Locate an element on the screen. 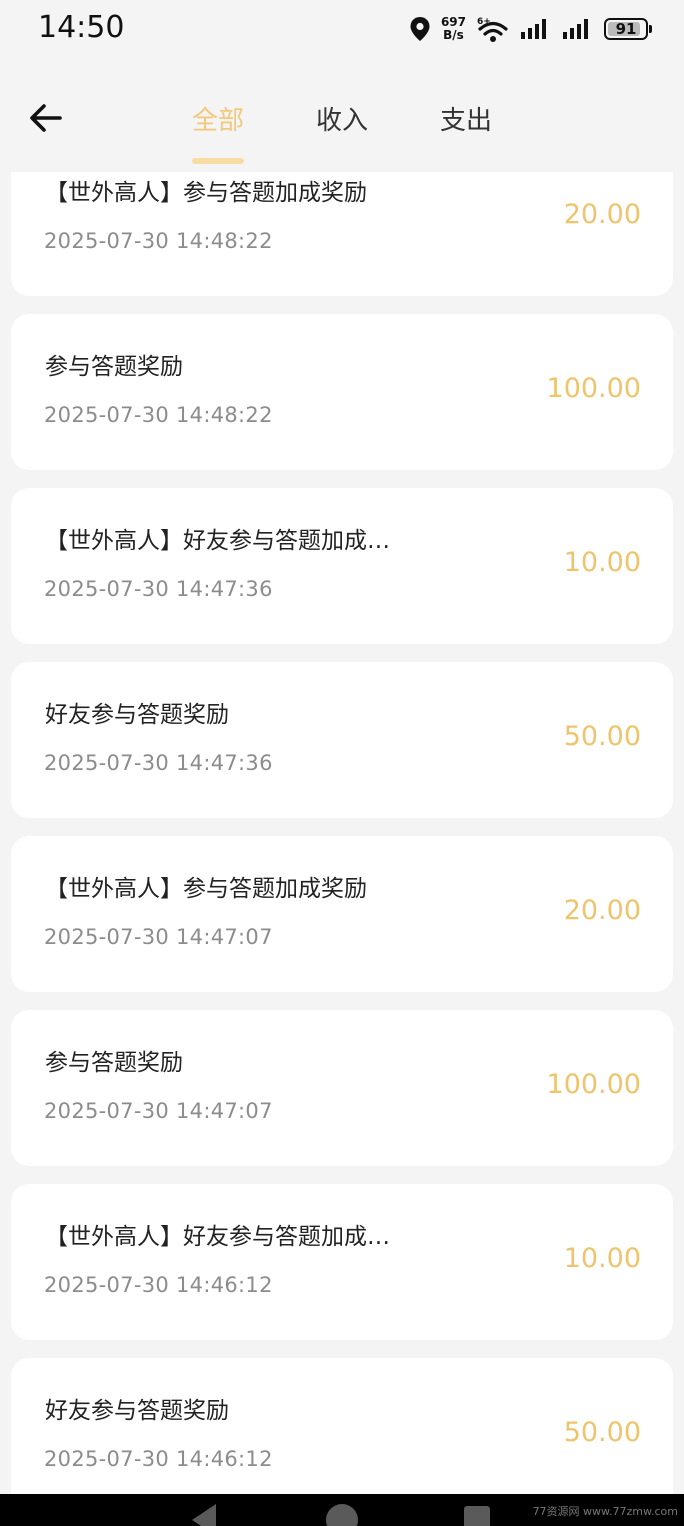  status-icons: 697 B/s 6+ 91 is located at coordinates (530, 29).